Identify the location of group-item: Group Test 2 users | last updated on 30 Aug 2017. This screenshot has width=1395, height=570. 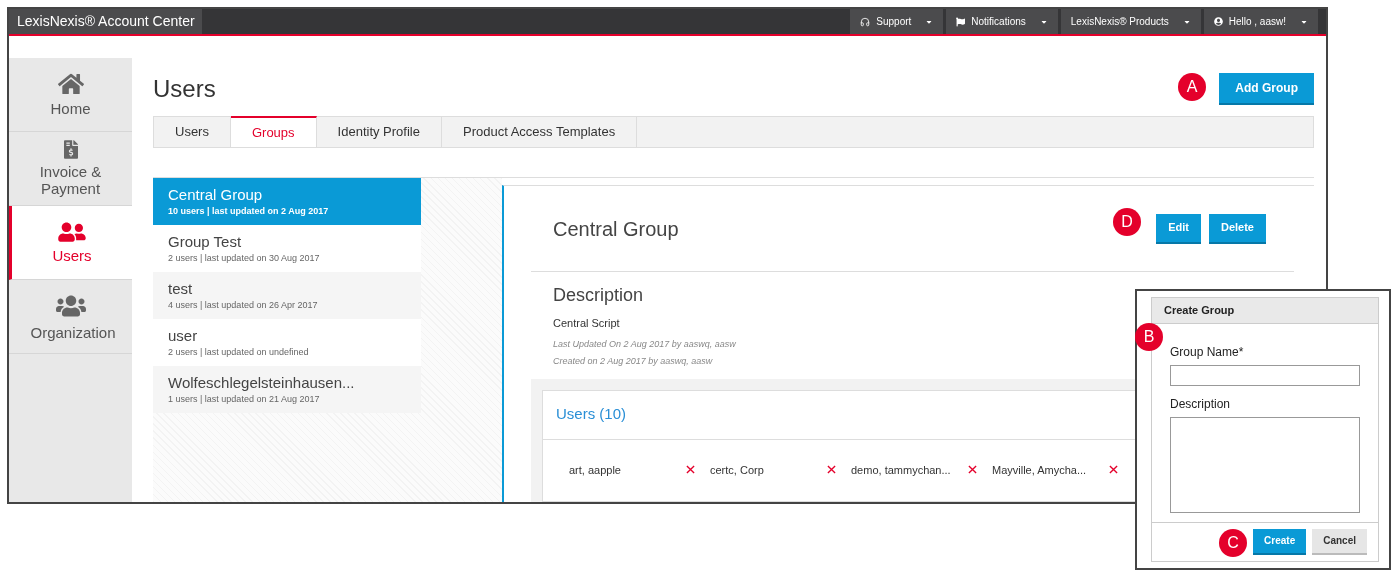
(287, 248).